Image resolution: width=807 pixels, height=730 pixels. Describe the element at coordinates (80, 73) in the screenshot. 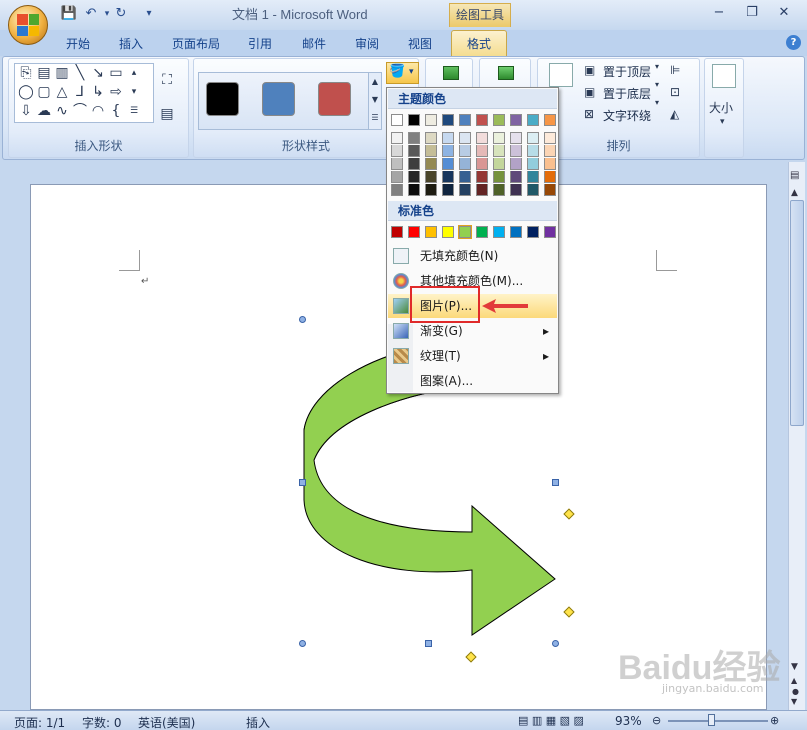

I see `line-icon: ╲` at that location.